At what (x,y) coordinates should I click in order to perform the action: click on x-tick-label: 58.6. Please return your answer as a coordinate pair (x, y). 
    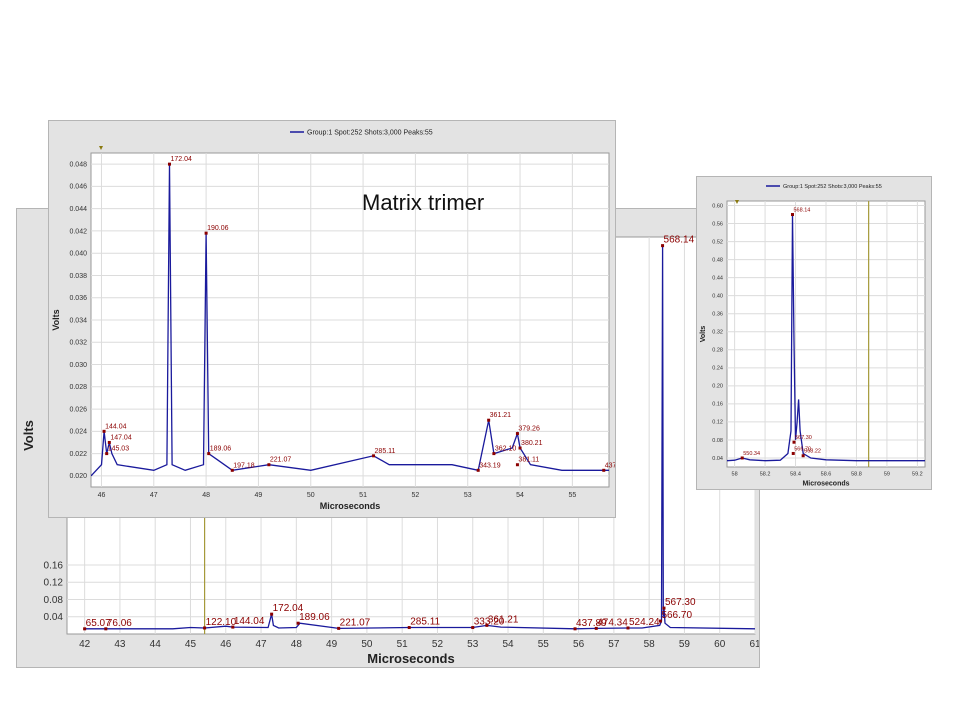
    Looking at the image, I should click on (826, 475).